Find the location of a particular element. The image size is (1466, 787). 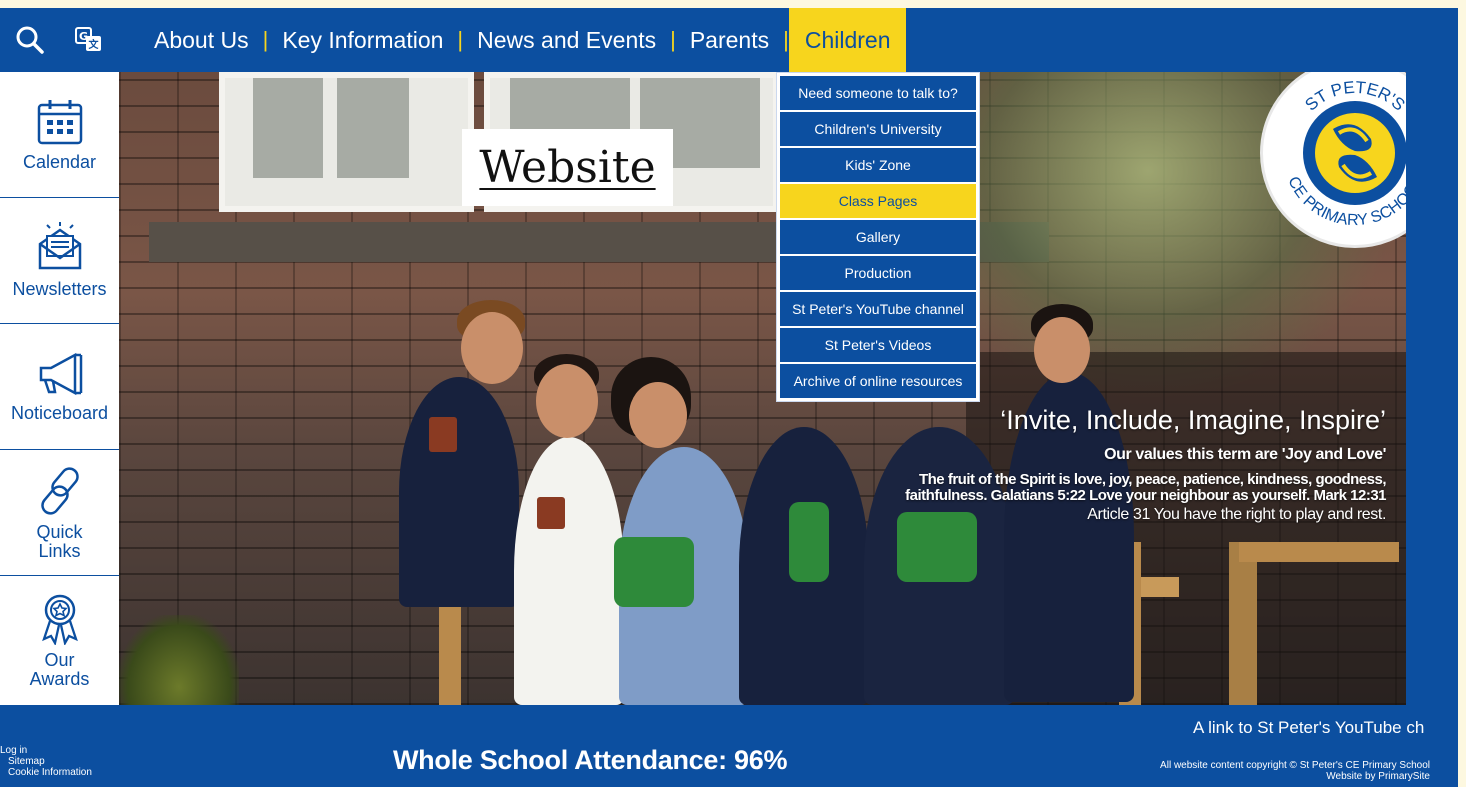

newsletter-icon is located at coordinates (59, 246).